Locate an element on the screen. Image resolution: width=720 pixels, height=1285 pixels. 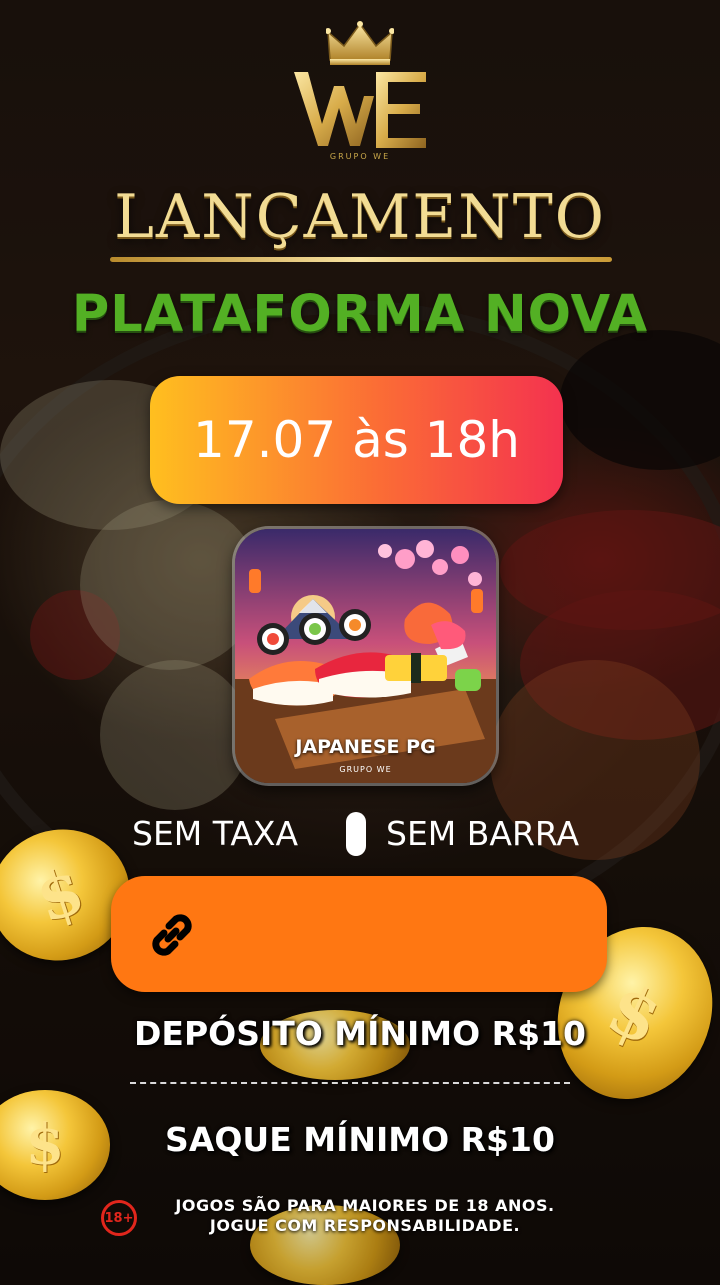
headline-subtitle: PLATAFORMA NOVA is located at coordinates (360, 314).